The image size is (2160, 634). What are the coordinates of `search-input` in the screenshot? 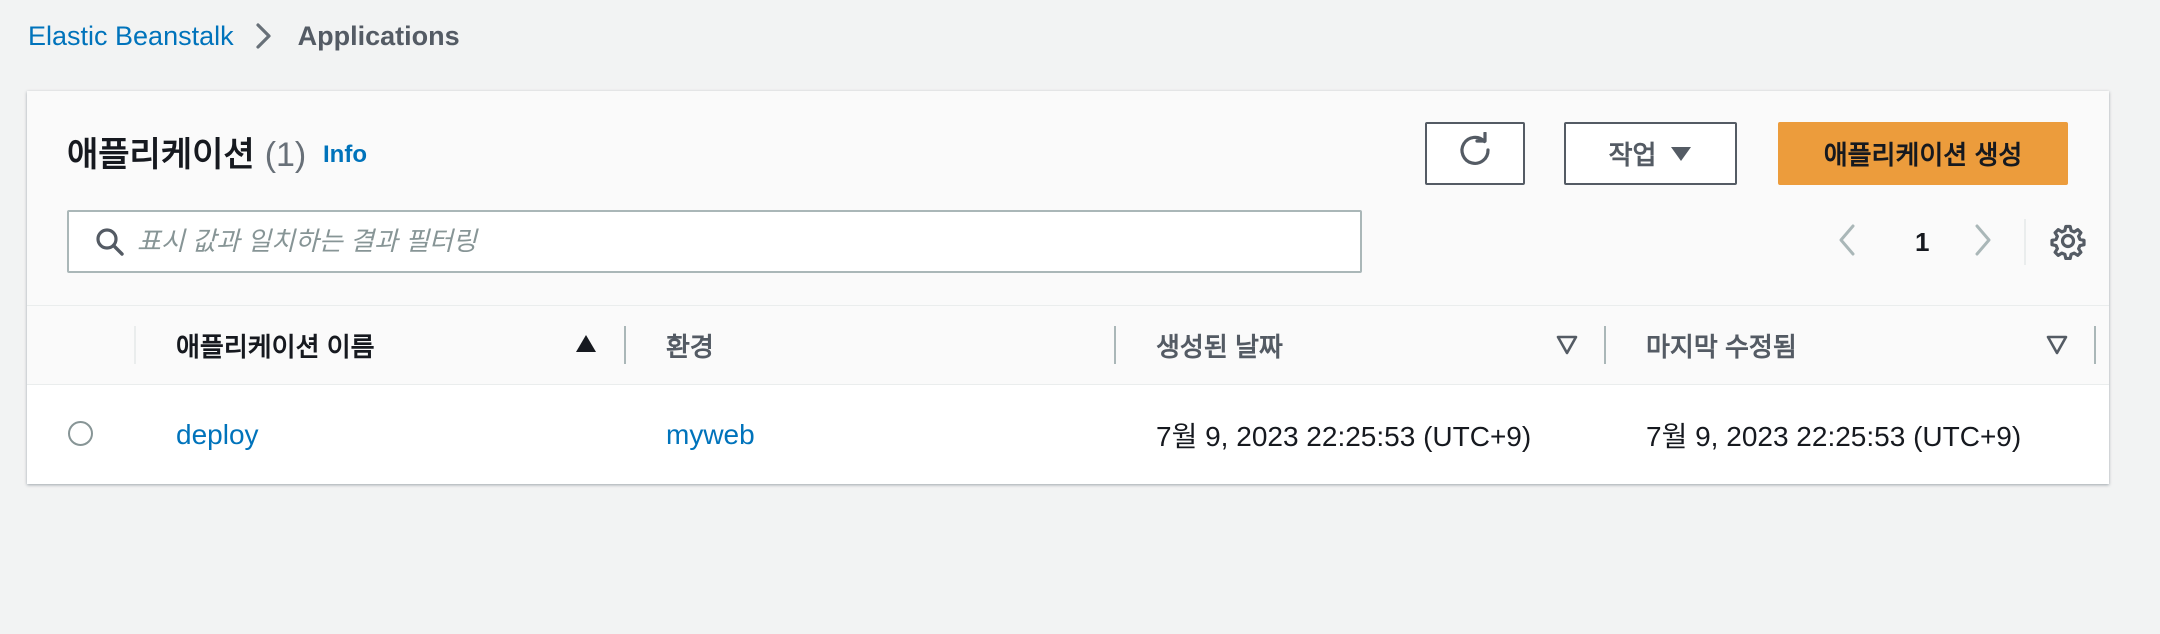 It's located at (747, 241).